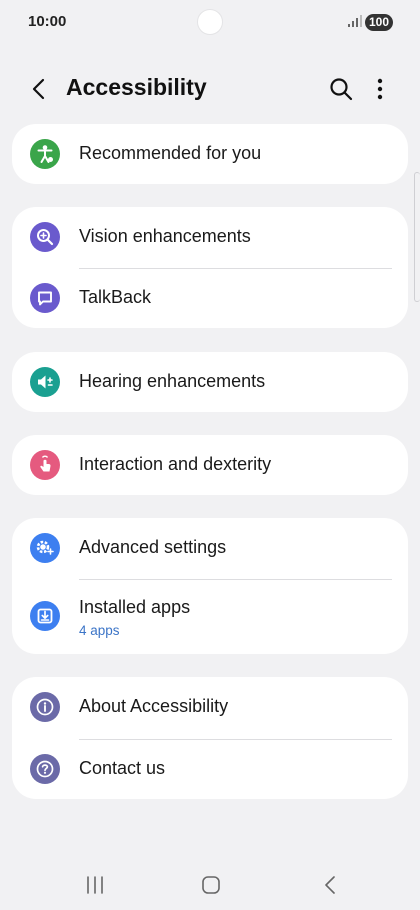 This screenshot has width=420, height=910. What do you see at coordinates (355, 21) in the screenshot?
I see `signal-icon` at bounding box center [355, 21].